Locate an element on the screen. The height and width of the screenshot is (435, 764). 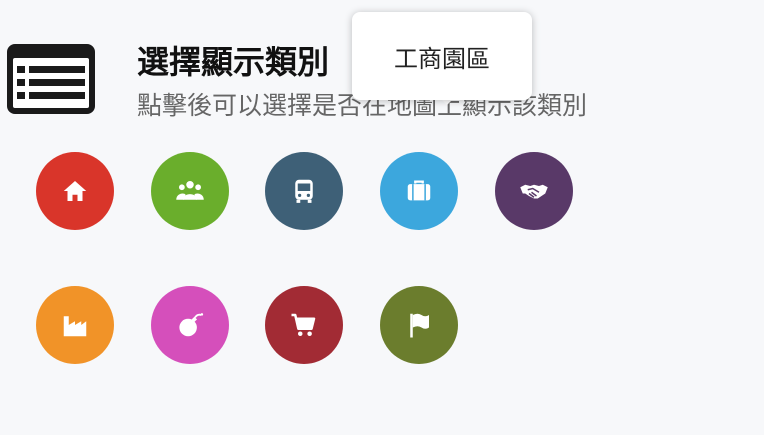
handshake-icon is located at coordinates (534, 191).